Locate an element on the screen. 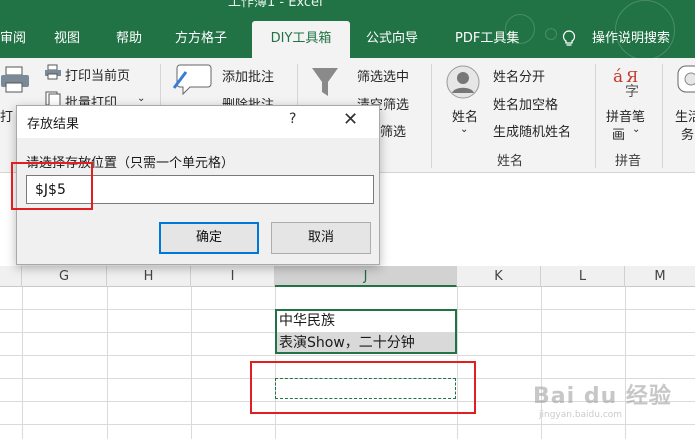  dialog-title: 存放结果 is located at coordinates (53, 124).